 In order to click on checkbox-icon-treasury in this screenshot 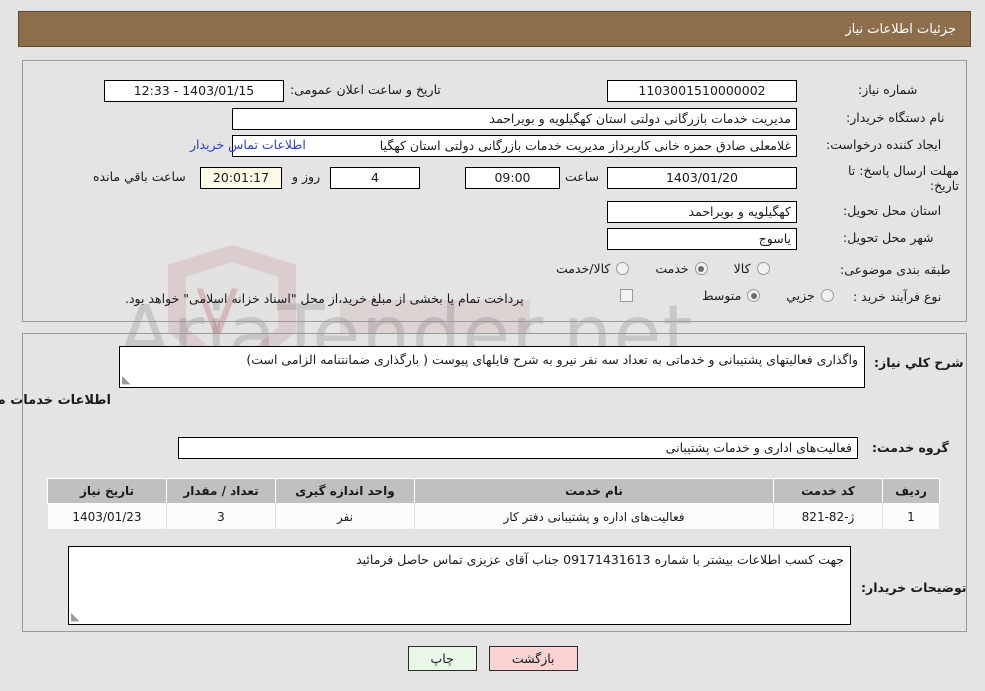, I will do `click(626, 295)`.